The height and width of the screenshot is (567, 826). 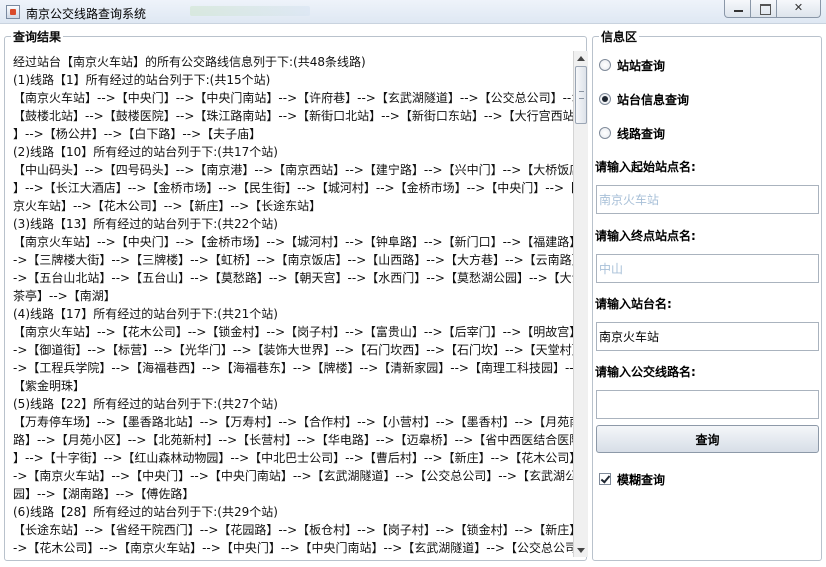 What do you see at coordinates (707, 336) in the screenshot?
I see `station-name-input` at bounding box center [707, 336].